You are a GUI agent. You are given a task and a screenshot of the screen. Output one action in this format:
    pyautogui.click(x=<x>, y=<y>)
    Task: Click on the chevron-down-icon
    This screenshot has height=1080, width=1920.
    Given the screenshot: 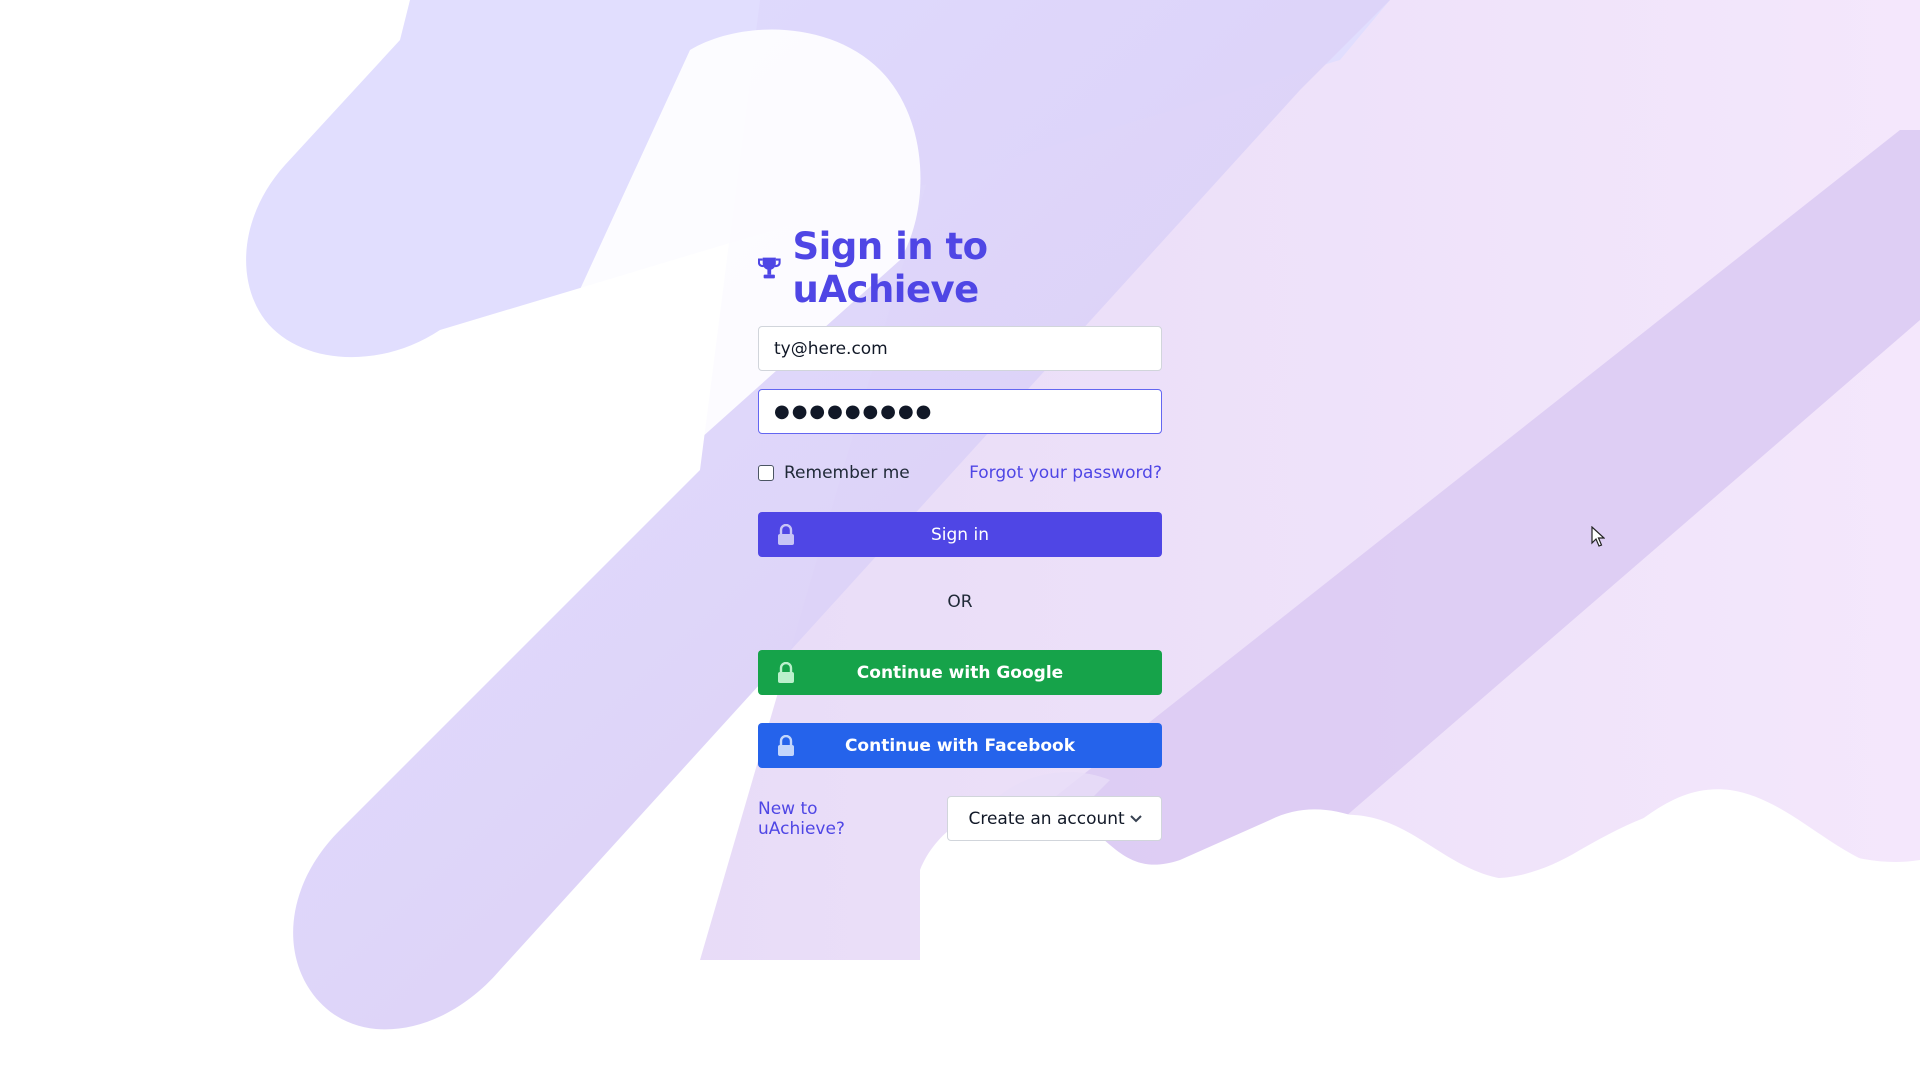 What is the action you would take?
    pyautogui.click(x=1136, y=818)
    